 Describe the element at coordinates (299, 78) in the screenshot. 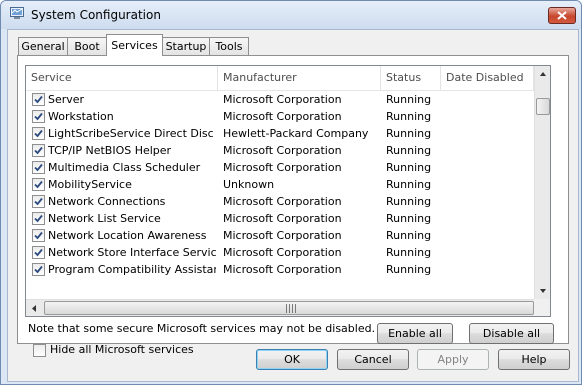

I see `column-header-manufacturer: Manufacturer` at that location.